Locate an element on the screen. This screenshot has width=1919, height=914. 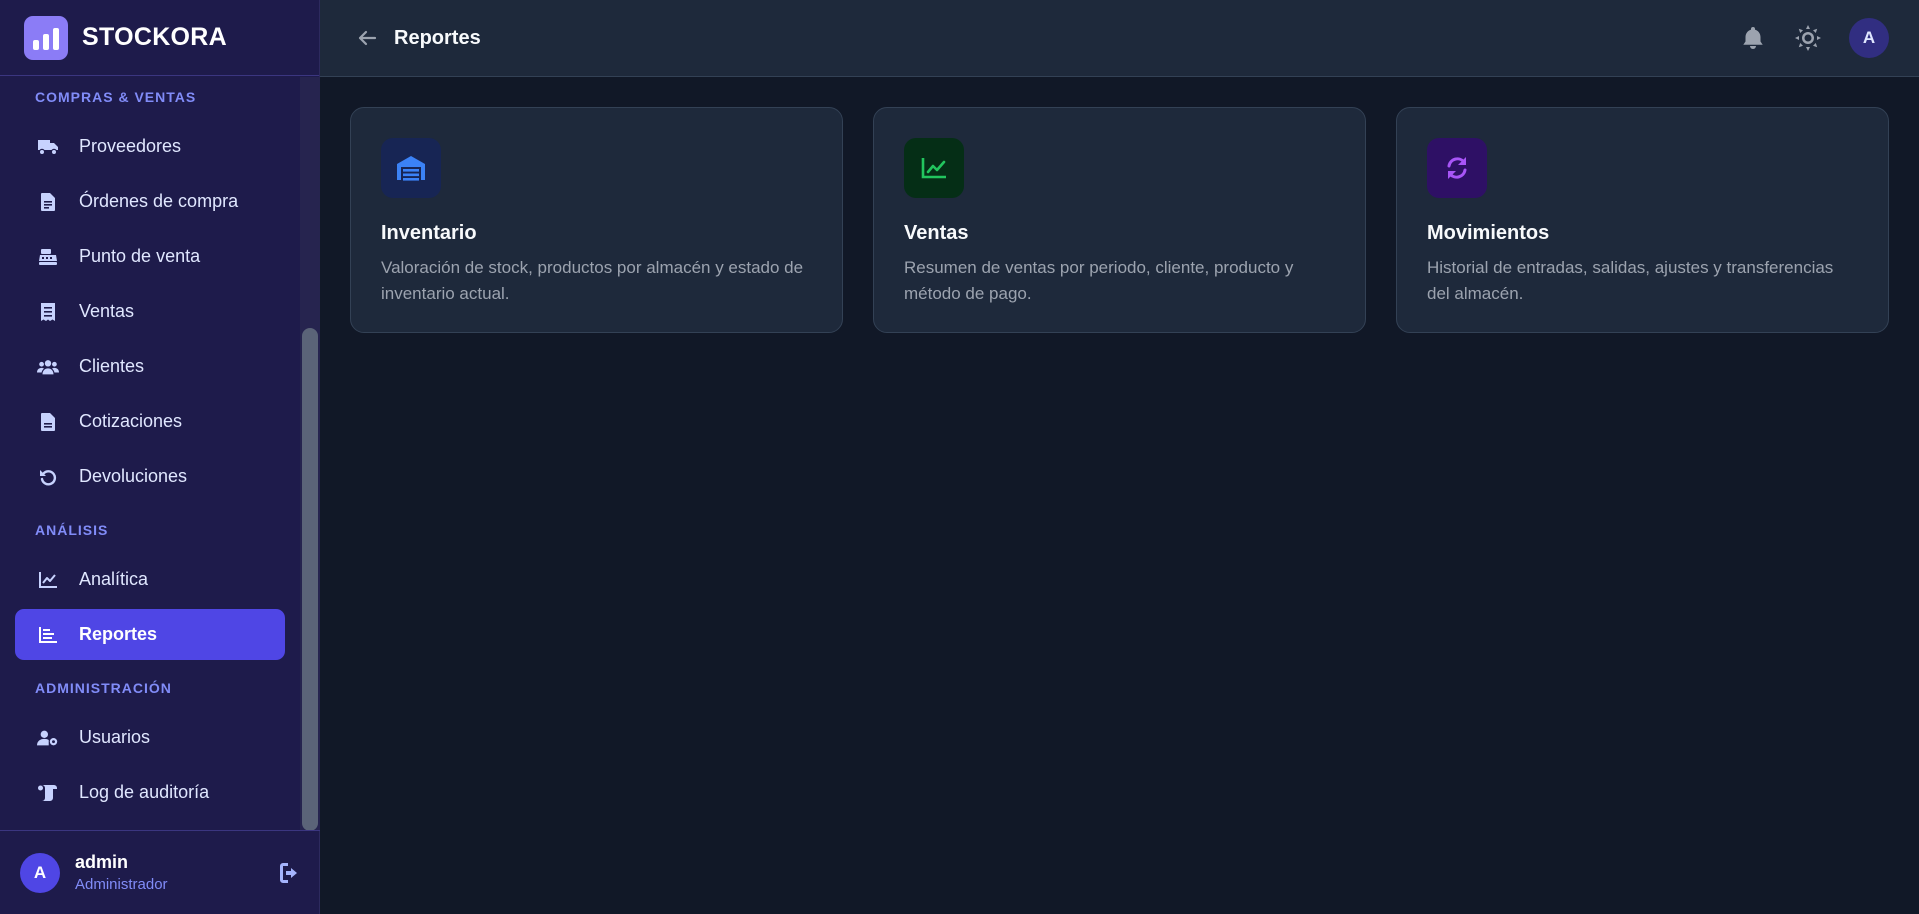
sidebar-item-label: Órdenes de compra is located at coordinates (159, 201).